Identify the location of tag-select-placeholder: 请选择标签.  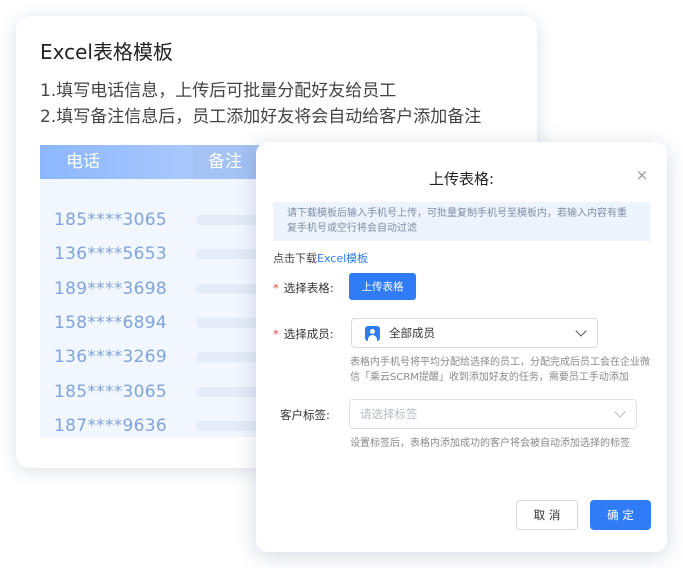
(389, 414).